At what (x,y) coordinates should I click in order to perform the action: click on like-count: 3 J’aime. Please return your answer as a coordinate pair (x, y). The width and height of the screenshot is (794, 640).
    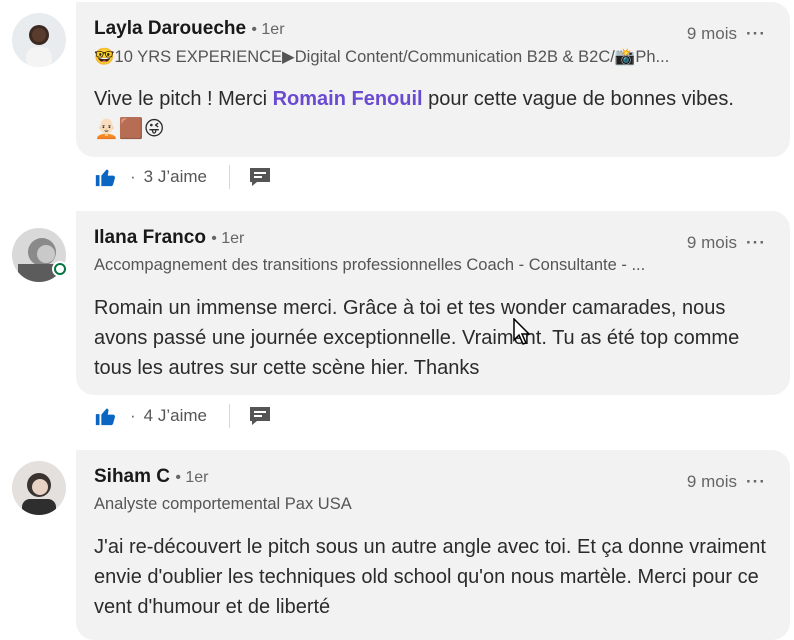
    Looking at the image, I should click on (175, 177).